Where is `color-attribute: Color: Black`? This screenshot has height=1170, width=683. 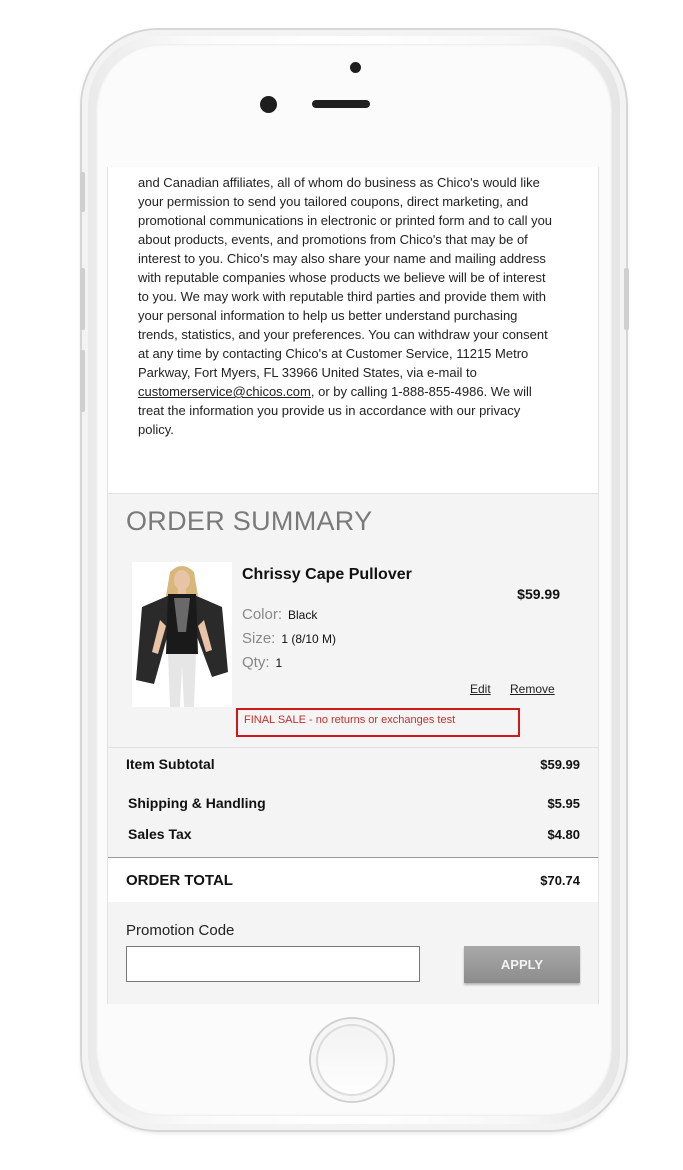
color-attribute: Color: Black is located at coordinates (279, 614).